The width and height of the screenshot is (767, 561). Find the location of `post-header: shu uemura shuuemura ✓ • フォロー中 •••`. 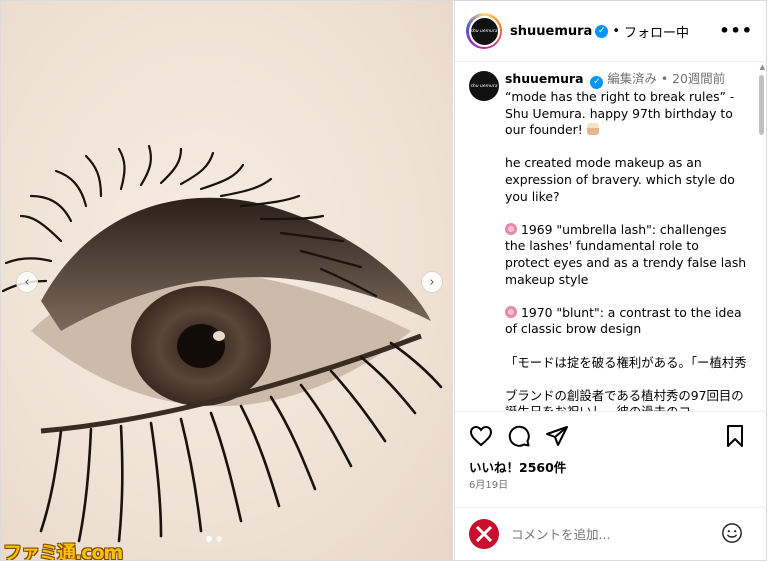

post-header: shu uemura shuuemura ✓ • フォロー中 ••• is located at coordinates (611, 31).